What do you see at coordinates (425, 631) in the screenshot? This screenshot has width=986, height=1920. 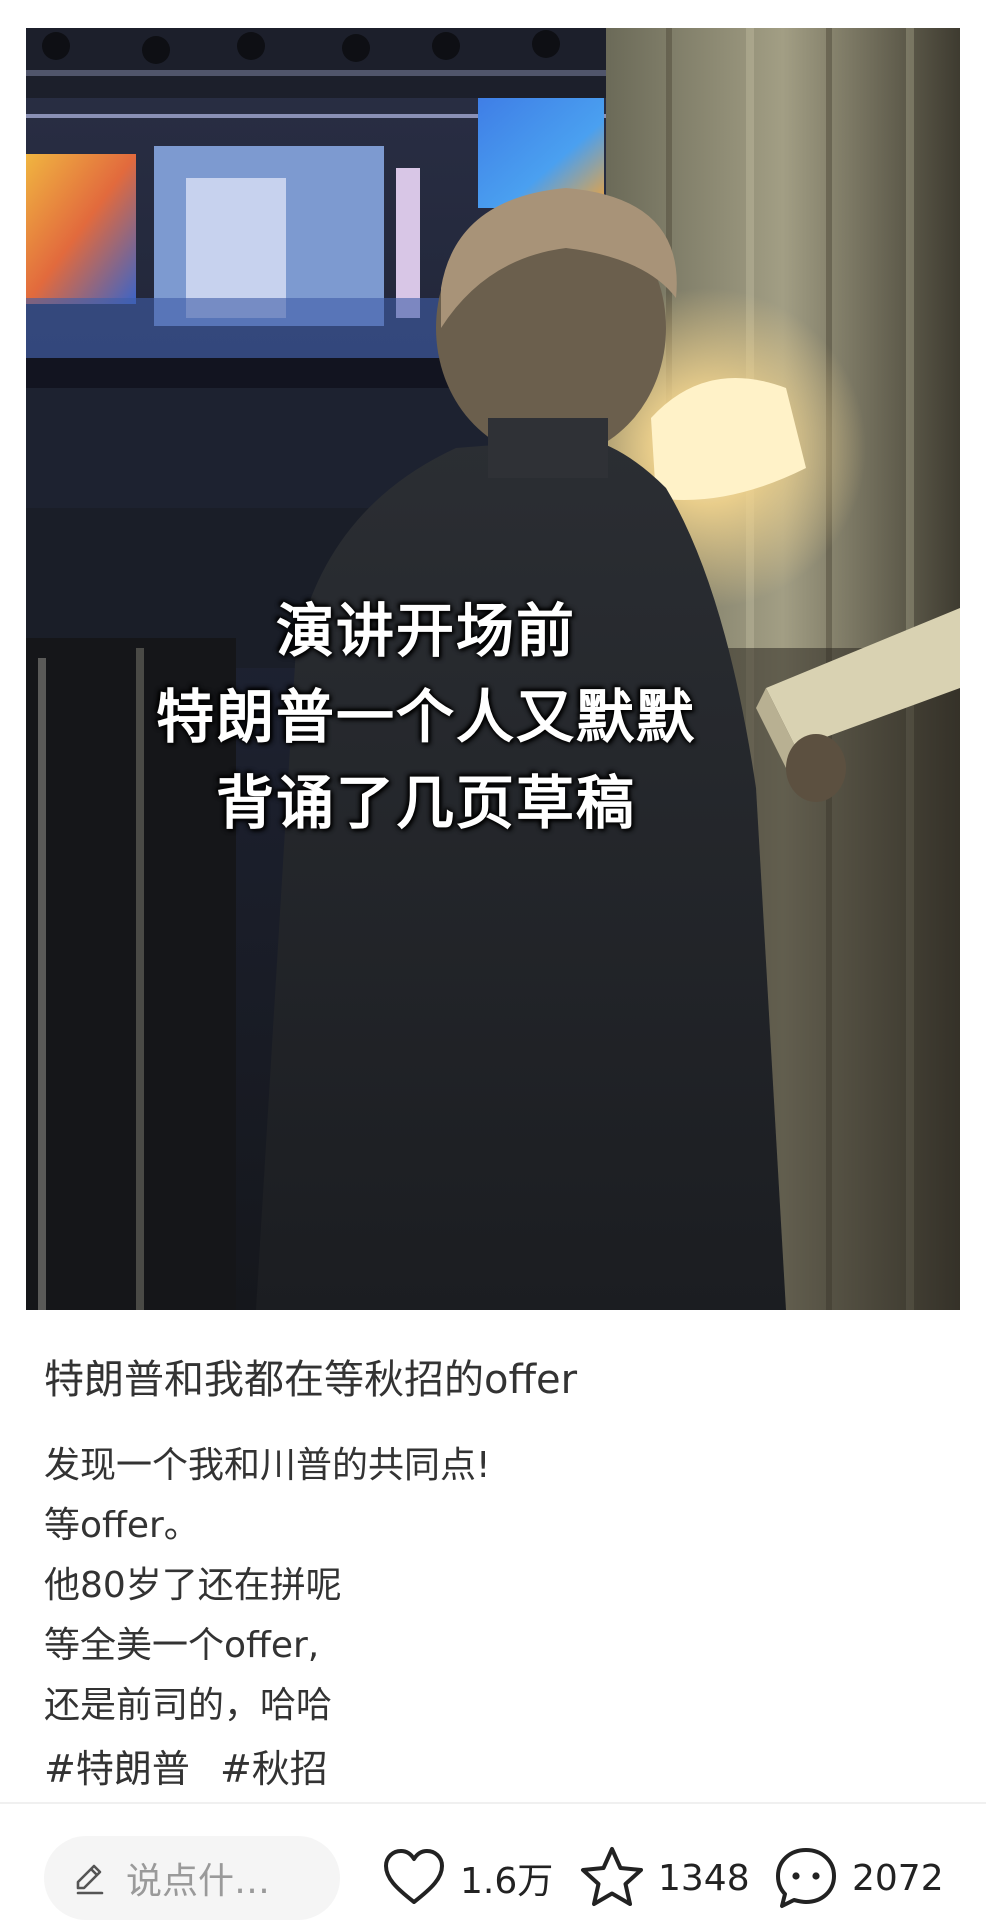 I see `caption-line: 演讲开场前` at bounding box center [425, 631].